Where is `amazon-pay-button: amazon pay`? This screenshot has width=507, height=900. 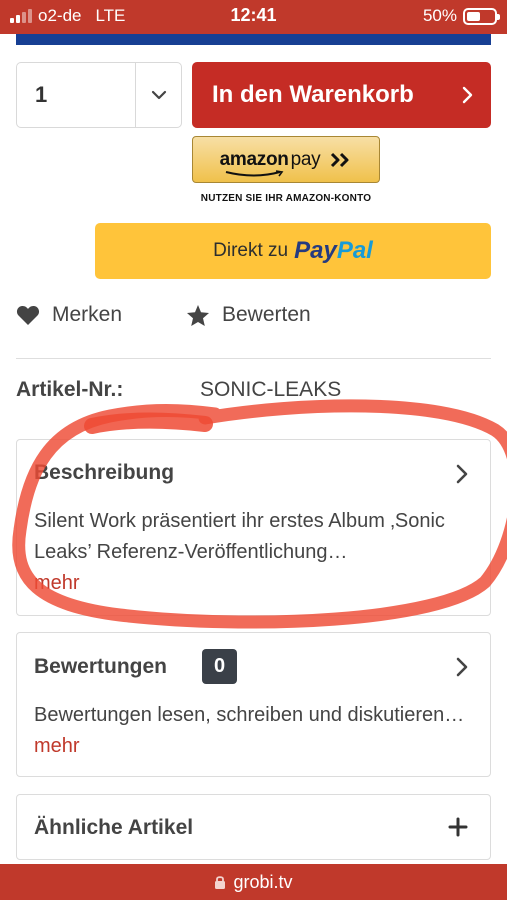 amazon-pay-button: amazon pay is located at coordinates (286, 159).